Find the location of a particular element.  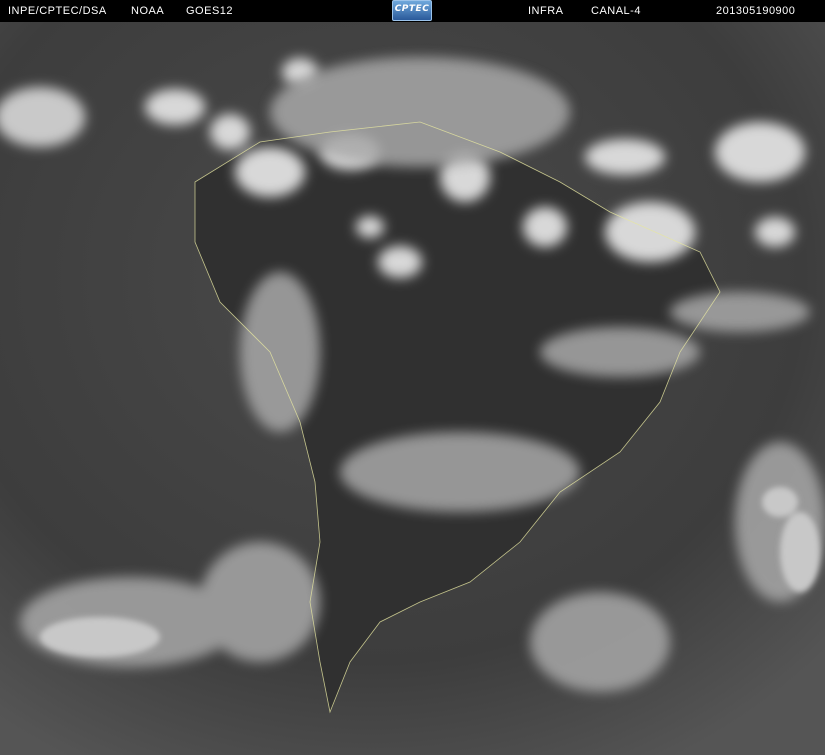

channel-type-label: INFRA is located at coordinates (546, 11).